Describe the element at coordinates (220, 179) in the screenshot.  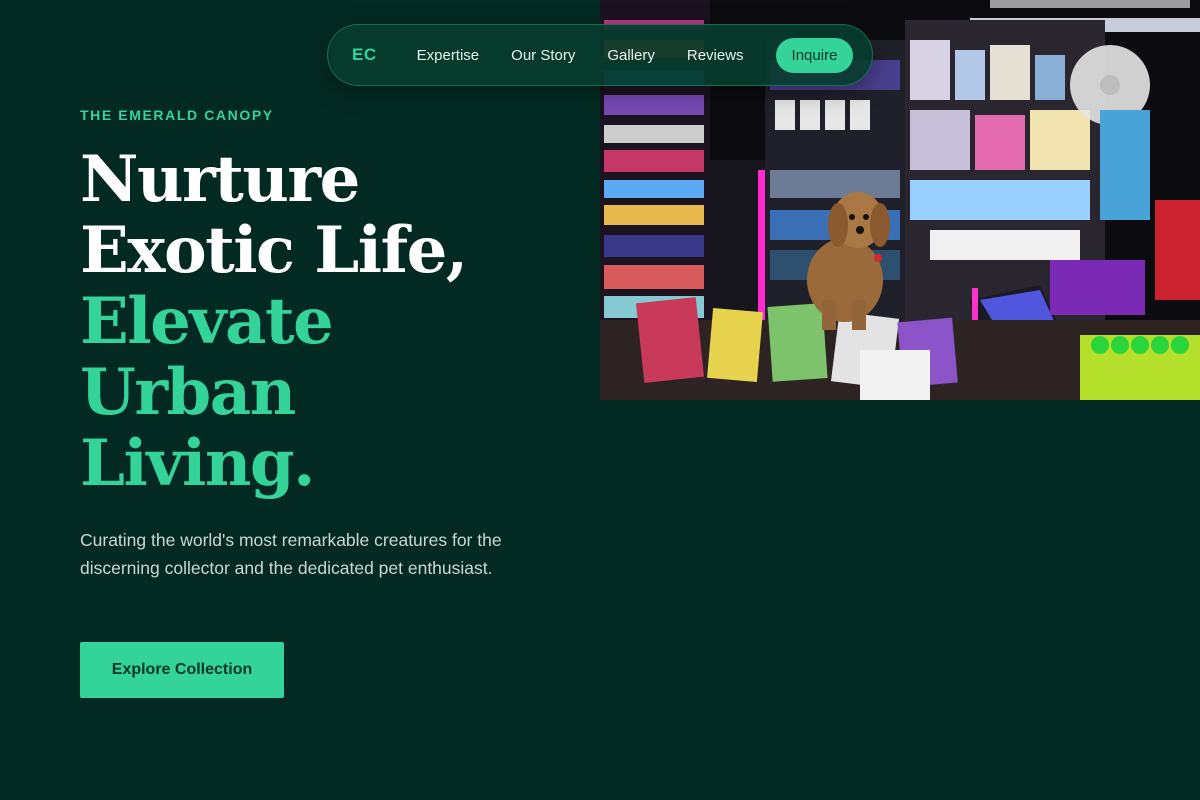
I see `headline-line: Nurture` at that location.